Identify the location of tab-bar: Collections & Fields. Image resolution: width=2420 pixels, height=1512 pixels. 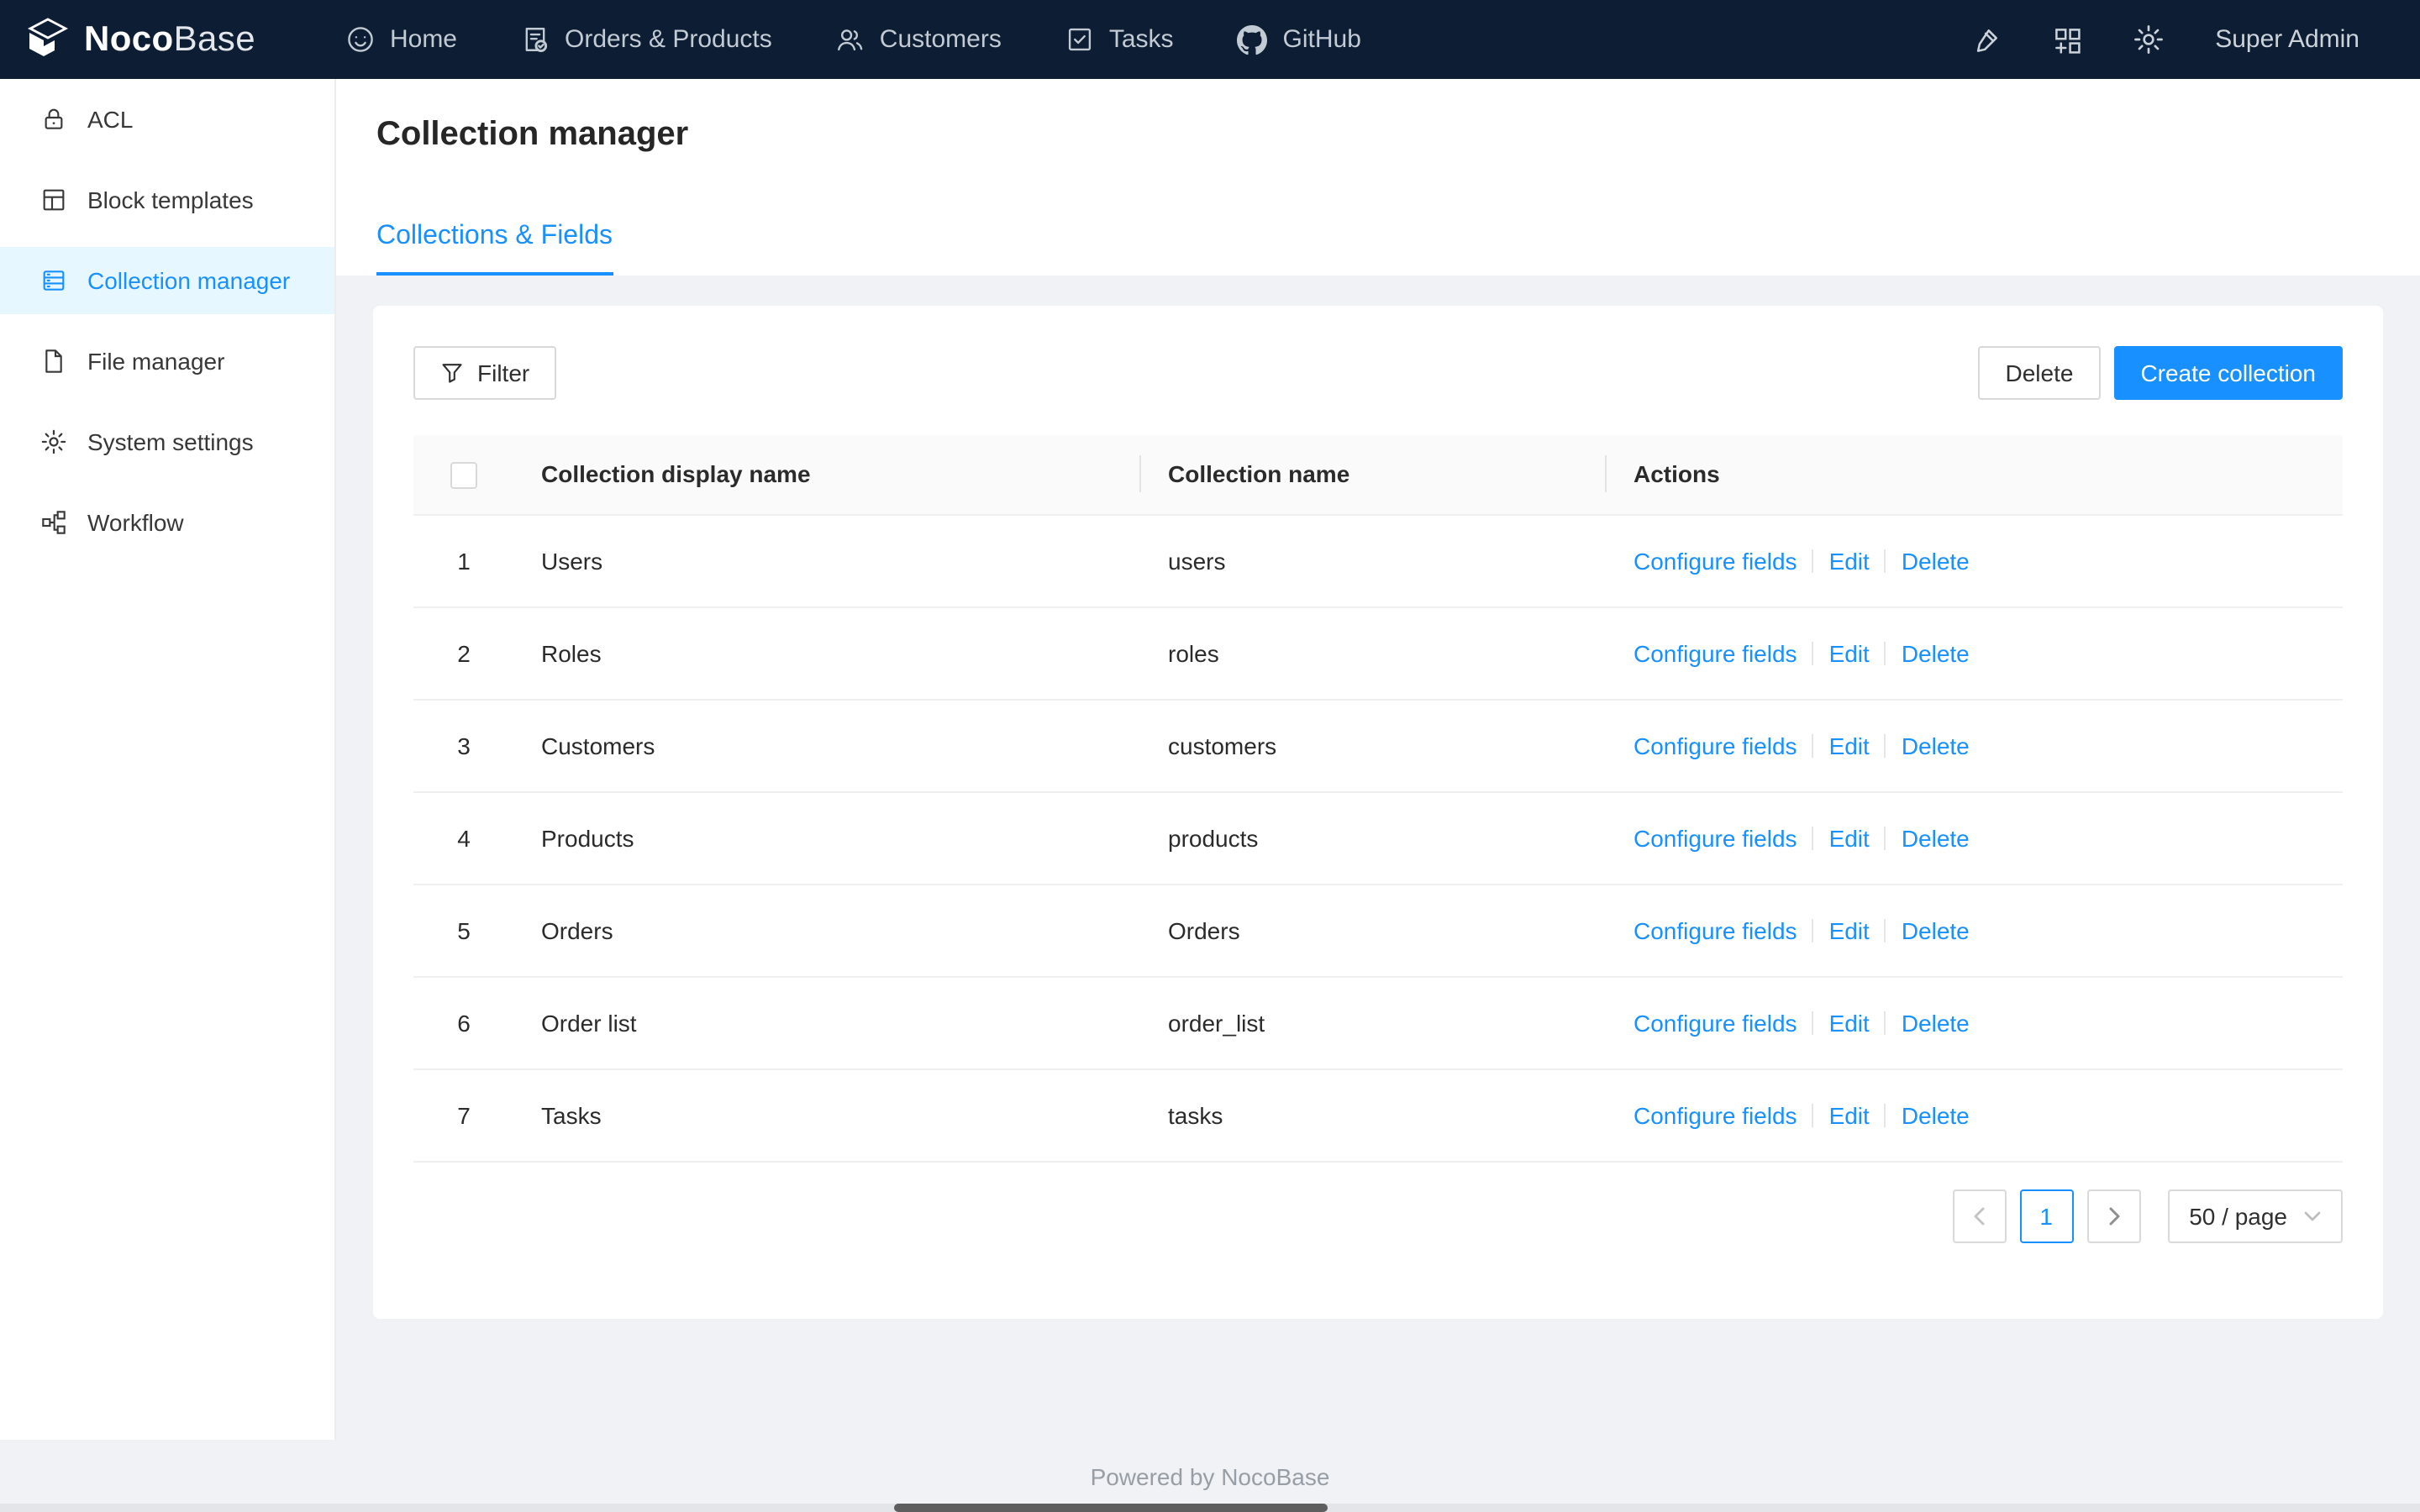
(495, 249).